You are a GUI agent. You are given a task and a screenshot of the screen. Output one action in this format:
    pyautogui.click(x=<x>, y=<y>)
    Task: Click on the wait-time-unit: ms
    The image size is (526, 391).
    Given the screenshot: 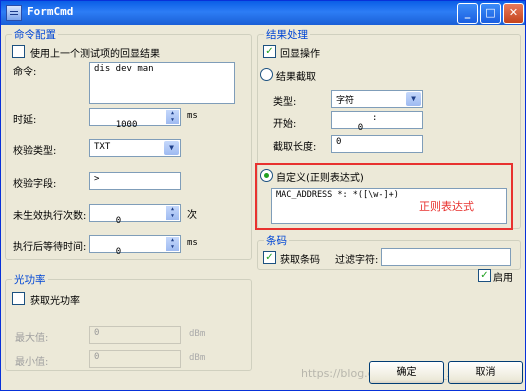 What is the action you would take?
    pyautogui.click(x=192, y=243)
    